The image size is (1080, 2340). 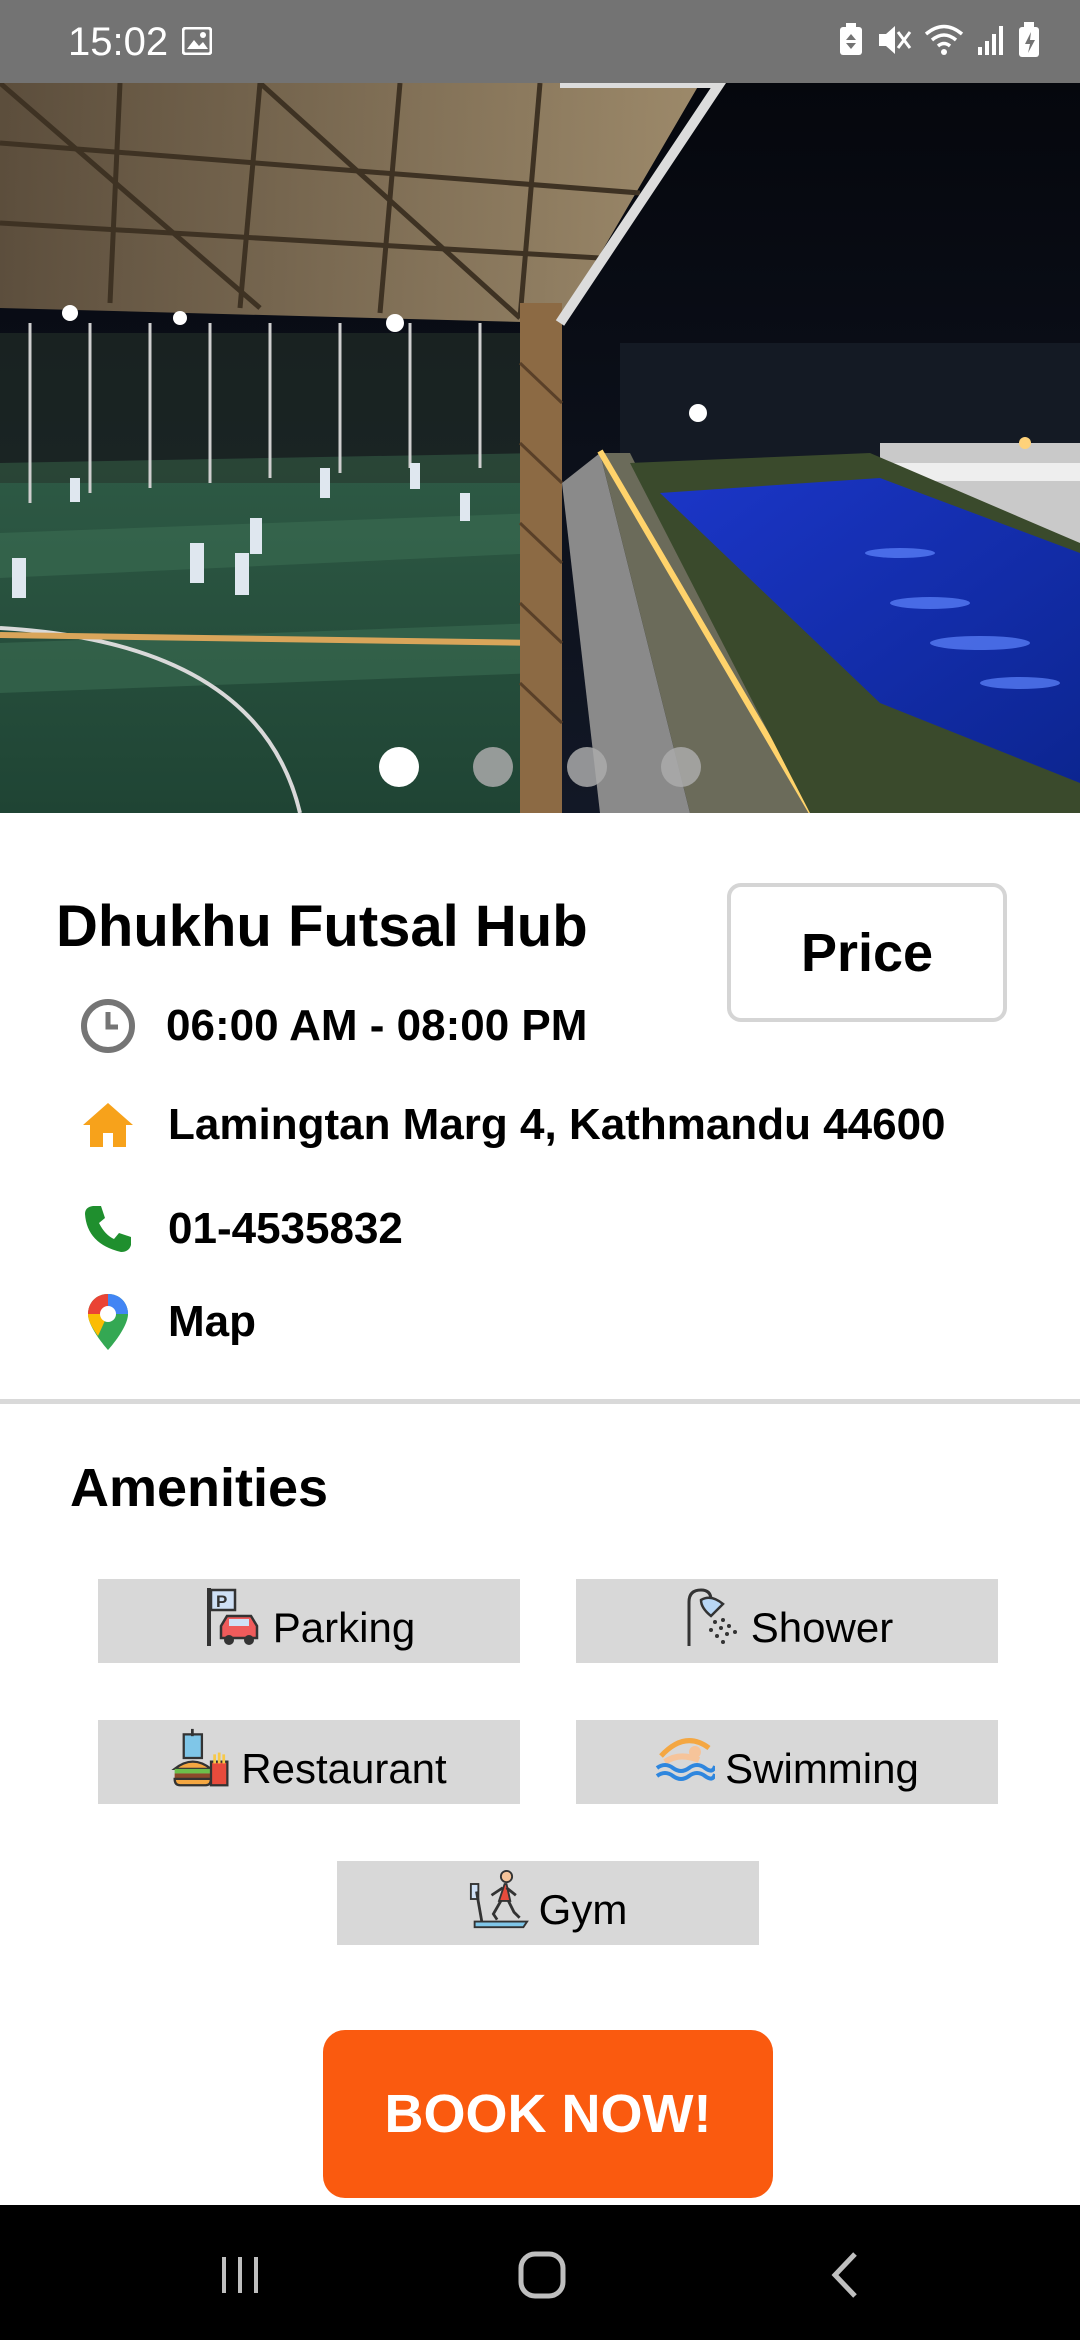 I want to click on amenity-shower: Shower, so click(x=787, y=1621).